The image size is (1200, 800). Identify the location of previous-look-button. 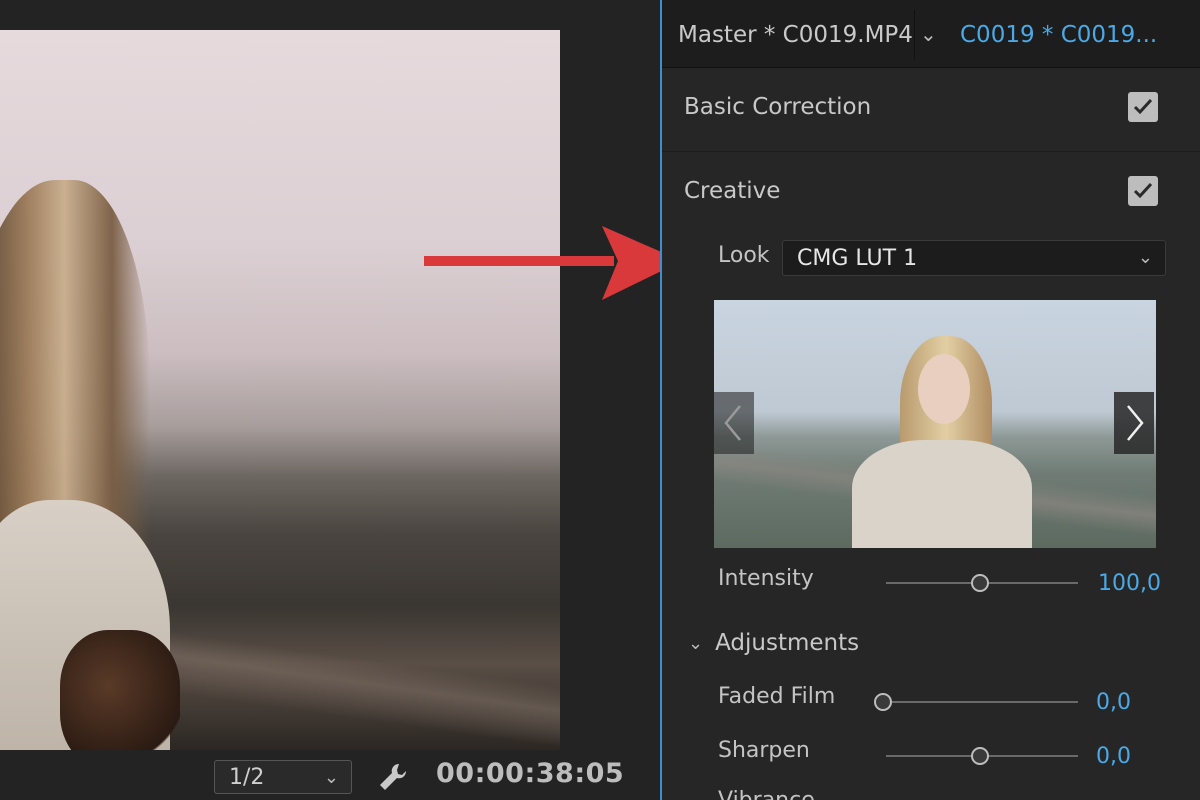
(734, 423).